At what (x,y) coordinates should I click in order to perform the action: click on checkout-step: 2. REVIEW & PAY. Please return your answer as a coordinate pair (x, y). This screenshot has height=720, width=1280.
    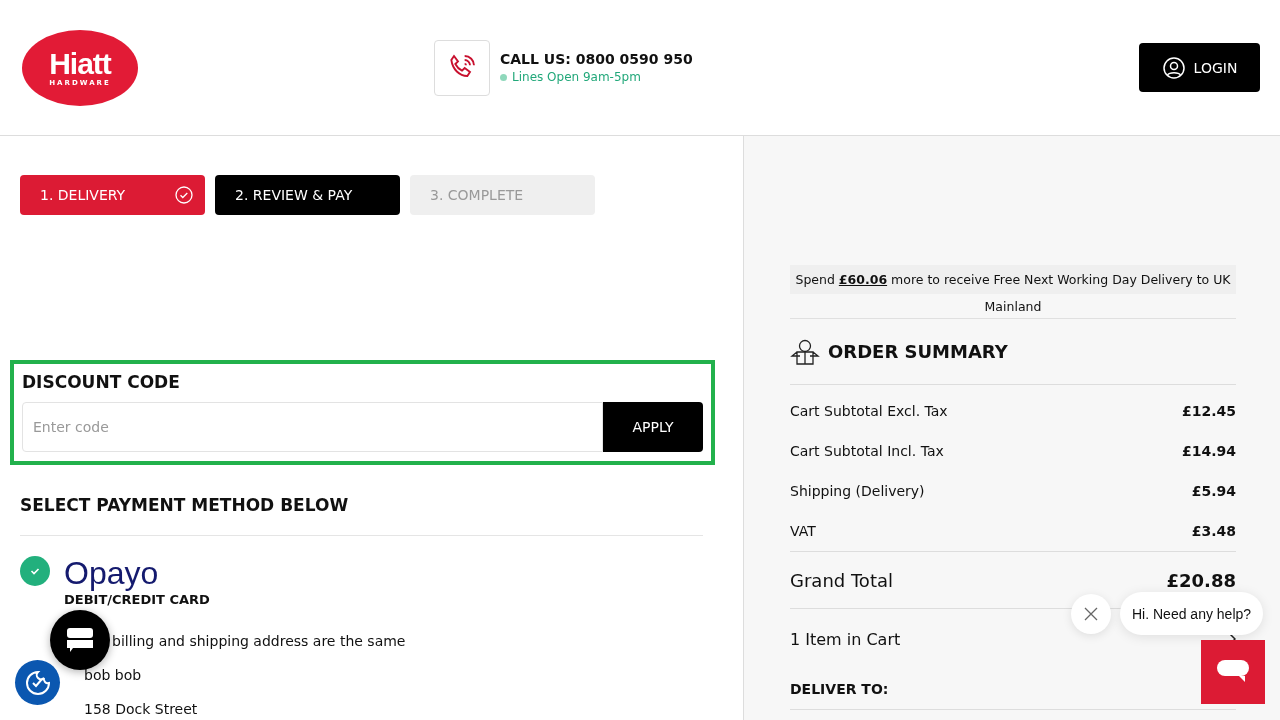
    Looking at the image, I should click on (307, 195).